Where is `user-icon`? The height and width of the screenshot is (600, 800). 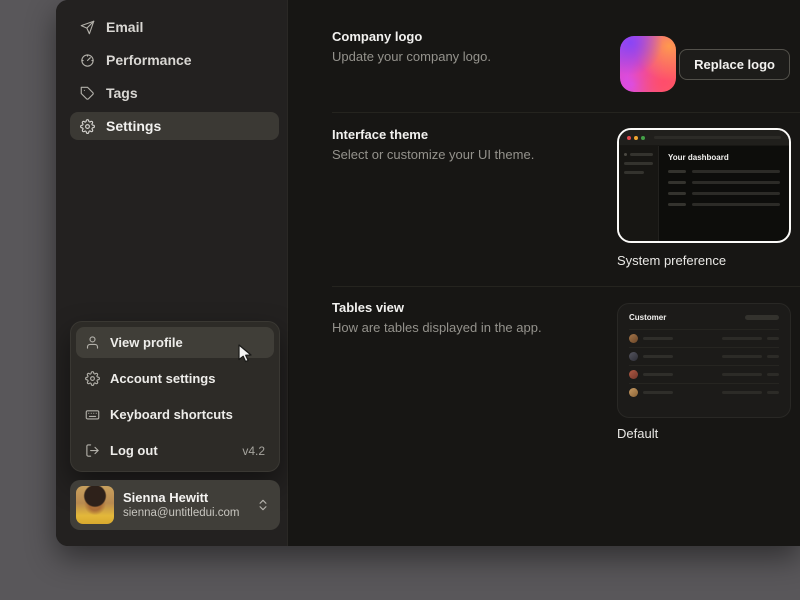
user-icon is located at coordinates (92, 342).